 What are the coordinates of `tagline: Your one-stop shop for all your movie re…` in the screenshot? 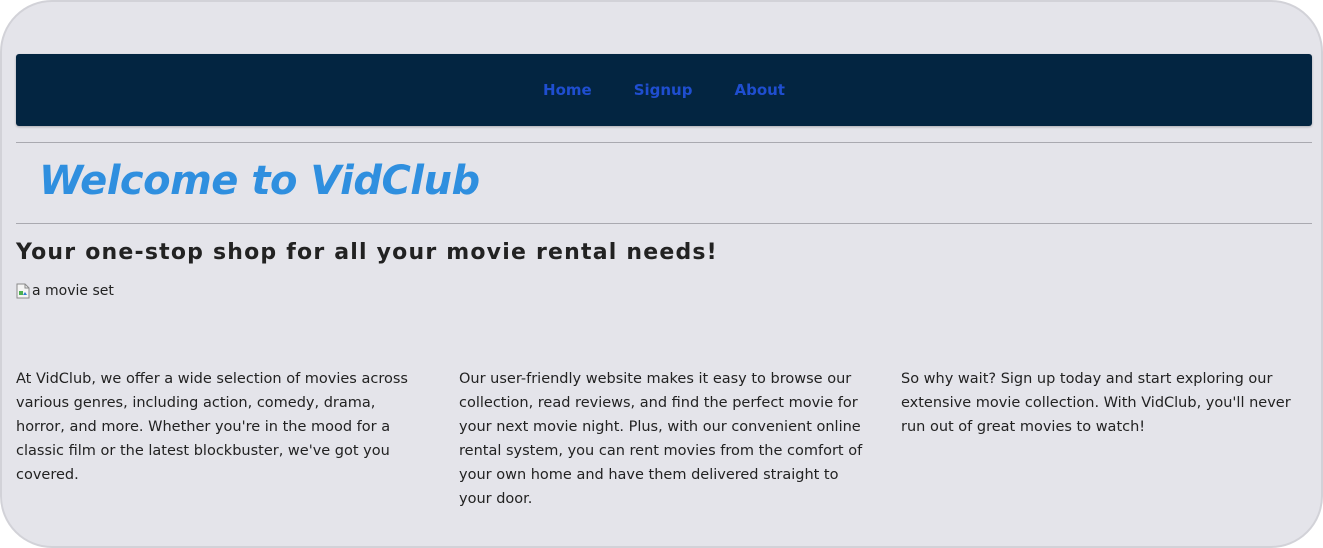 It's located at (367, 252).